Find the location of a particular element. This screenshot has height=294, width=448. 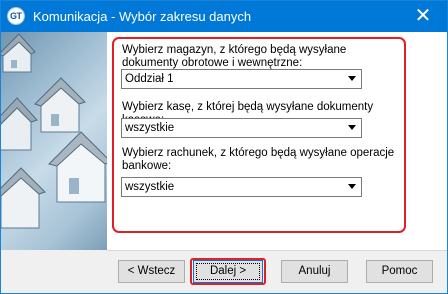

help-button: Pomoc is located at coordinates (399, 271).